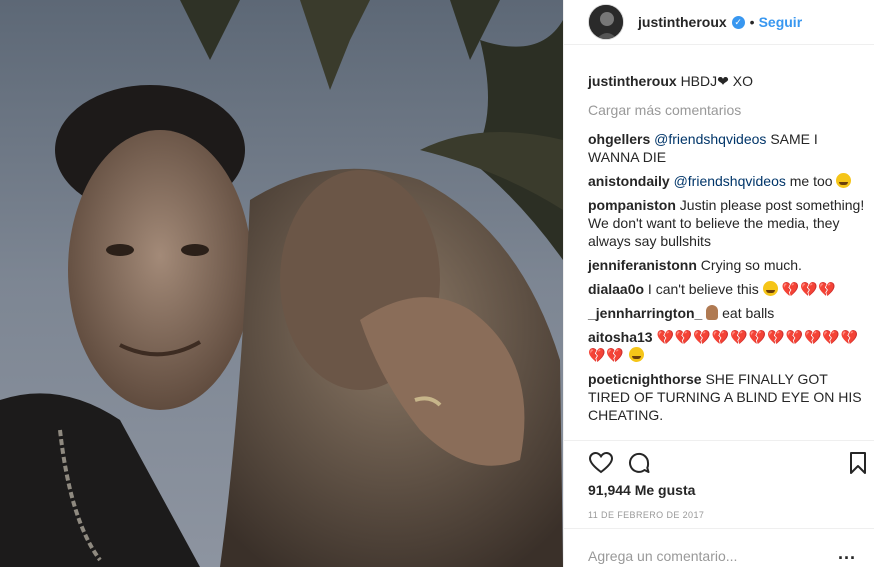 Image resolution: width=874 pixels, height=567 pixels. What do you see at coordinates (703, 289) in the screenshot?
I see `comment-text: I can't believe this` at bounding box center [703, 289].